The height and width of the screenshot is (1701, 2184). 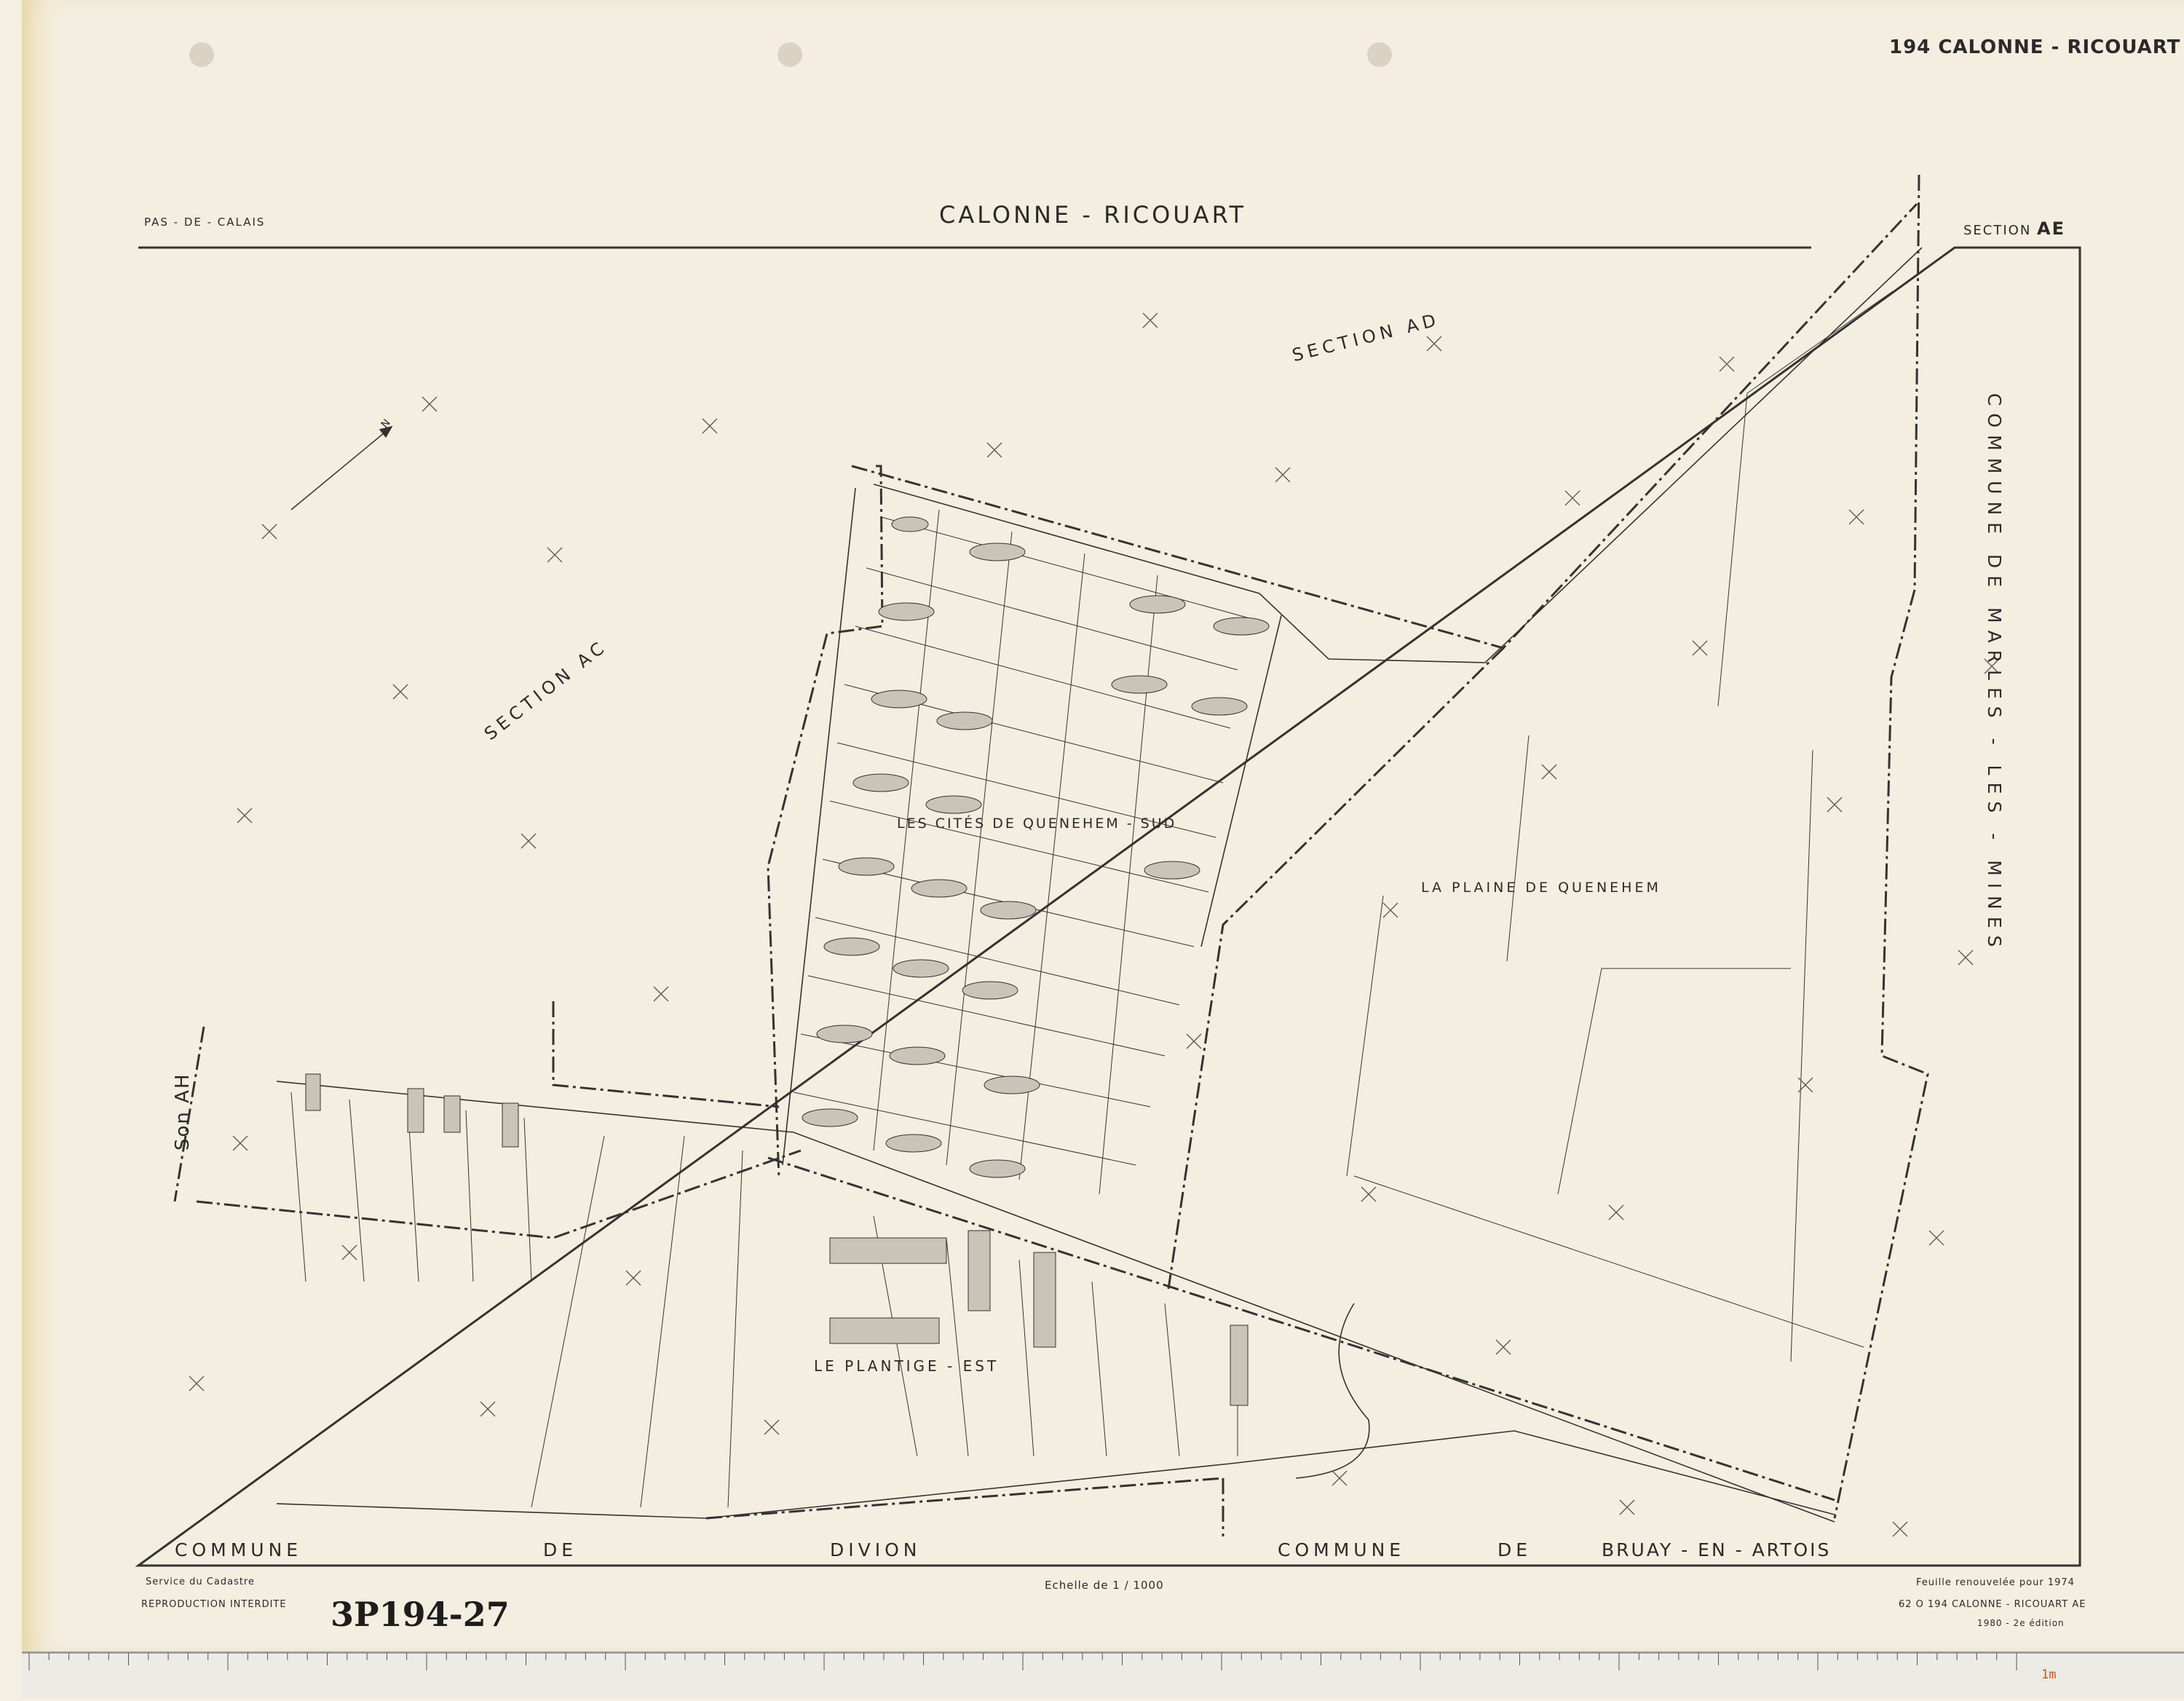 What do you see at coordinates (1103, 1674) in the screenshot?
I see `measuring-ruler: 1m` at bounding box center [1103, 1674].